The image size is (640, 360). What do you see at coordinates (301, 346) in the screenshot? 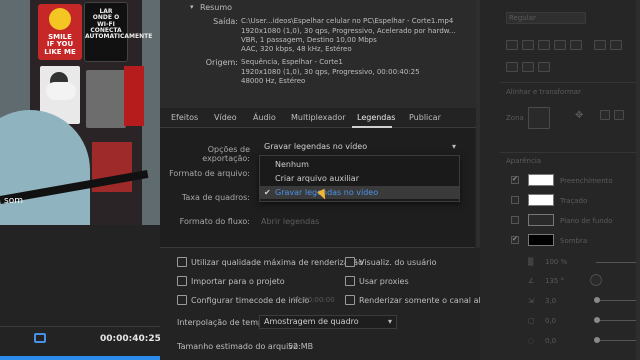
I see `file-size-value: 52 MB` at bounding box center [301, 346].